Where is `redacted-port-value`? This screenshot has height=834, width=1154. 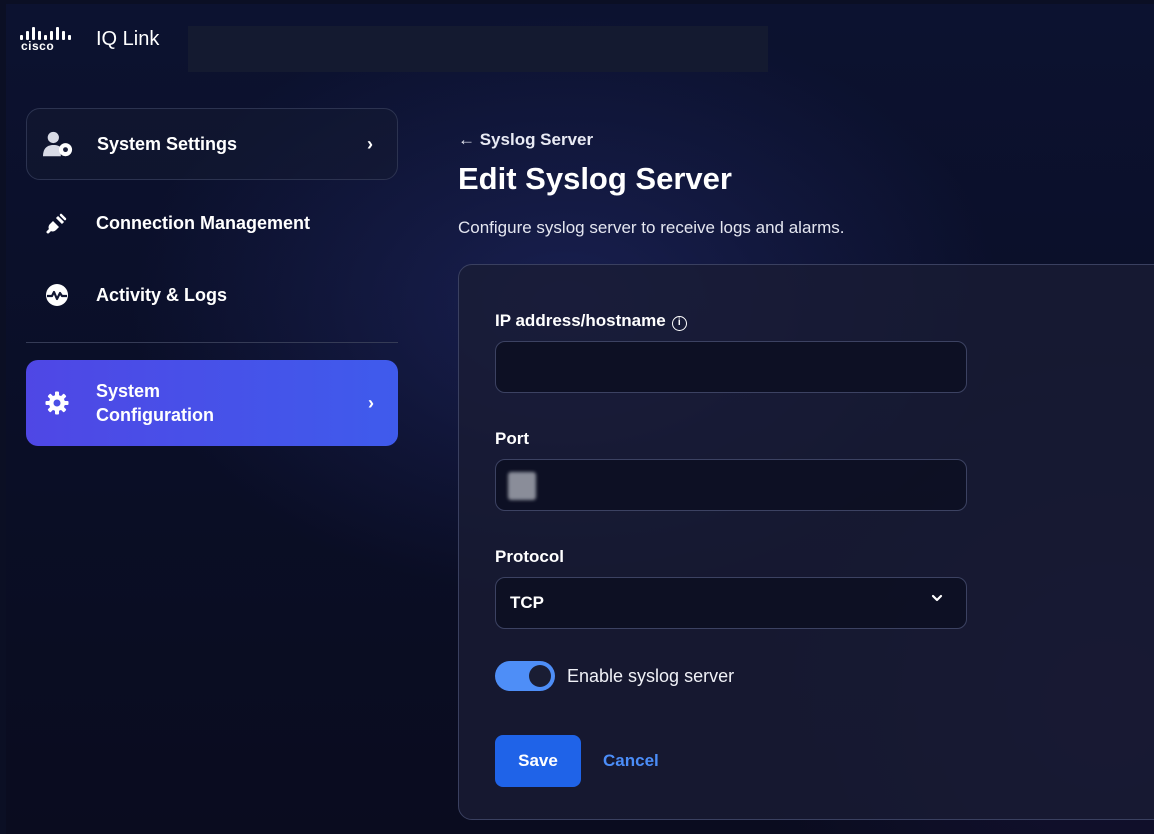 redacted-port-value is located at coordinates (522, 486).